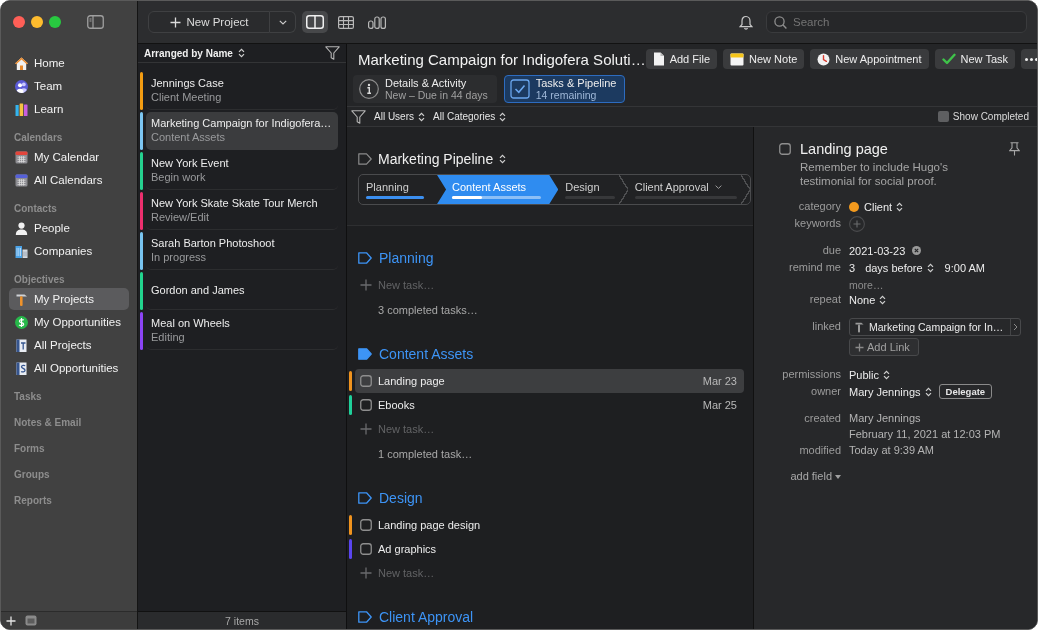 The height and width of the screenshot is (630, 1038). What do you see at coordinates (242, 171) in the screenshot?
I see `project-list-item: New York Event Begin work` at bounding box center [242, 171].